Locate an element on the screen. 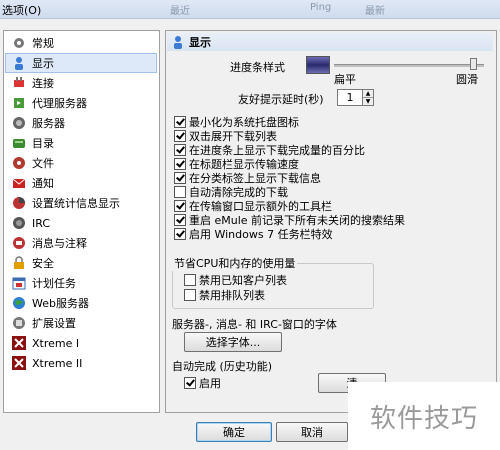 This screenshot has height=450, width=500. progress-style-slider-thumb is located at coordinates (473, 64).